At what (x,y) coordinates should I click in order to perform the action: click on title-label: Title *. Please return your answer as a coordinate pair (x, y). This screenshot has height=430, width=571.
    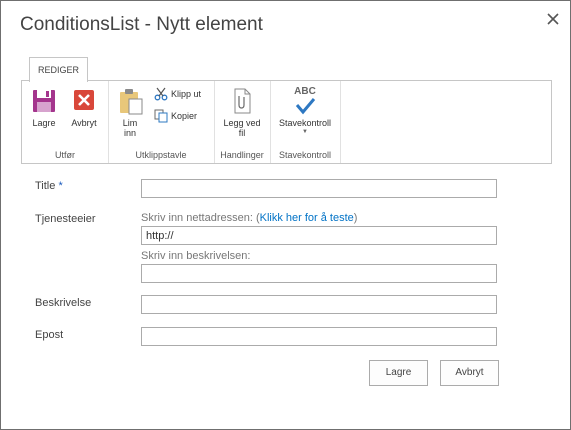
    Looking at the image, I should click on (49, 186).